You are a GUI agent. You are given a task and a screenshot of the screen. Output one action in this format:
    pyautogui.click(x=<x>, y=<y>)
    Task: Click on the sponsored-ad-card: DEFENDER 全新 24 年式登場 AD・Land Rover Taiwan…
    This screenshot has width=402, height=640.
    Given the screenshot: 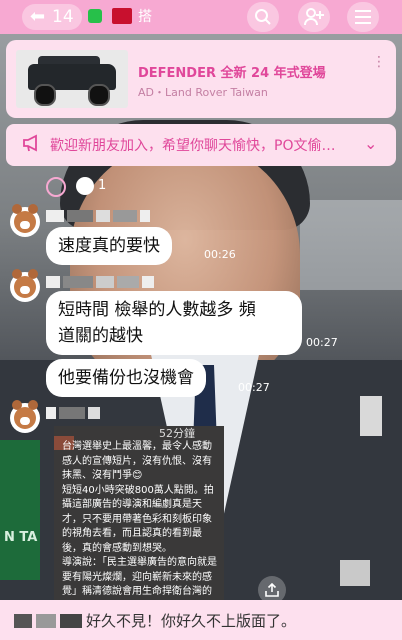 What is the action you would take?
    pyautogui.click(x=201, y=79)
    